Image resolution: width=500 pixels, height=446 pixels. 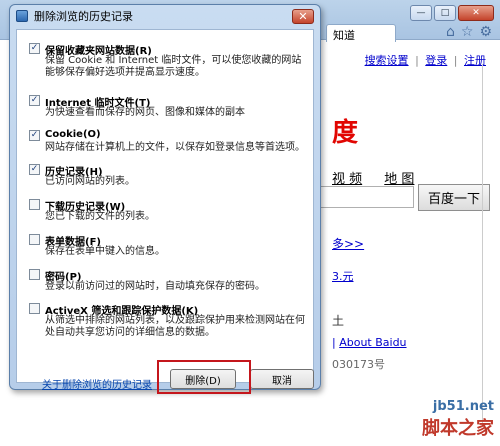 I want to click on checkbox-temp-files: ✓, so click(x=34, y=100).